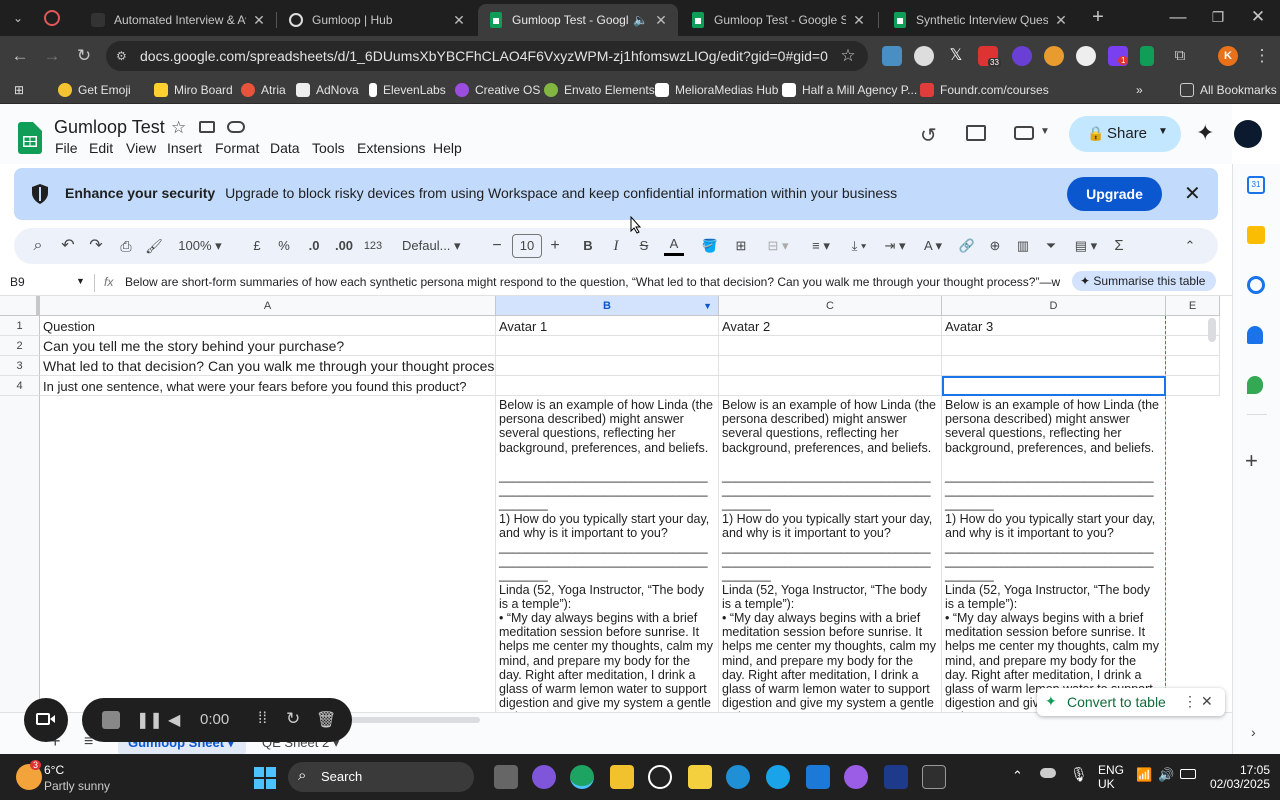 Image resolution: width=1280 pixels, height=800 pixels. I want to click on camera-toggle-button, so click(46, 720).